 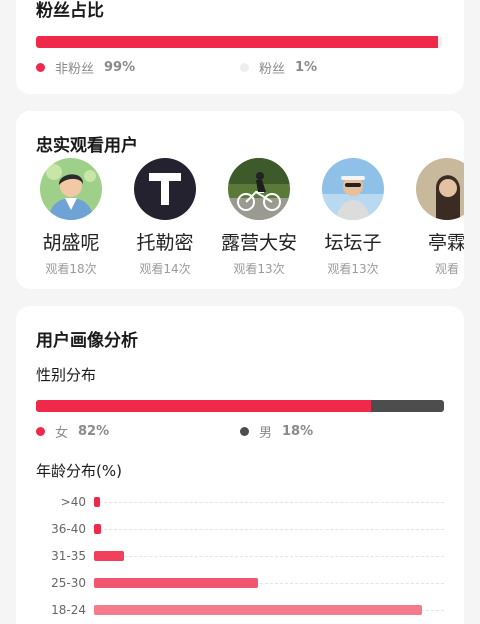 I want to click on non-fan-percent: 99%, so click(x=120, y=67).